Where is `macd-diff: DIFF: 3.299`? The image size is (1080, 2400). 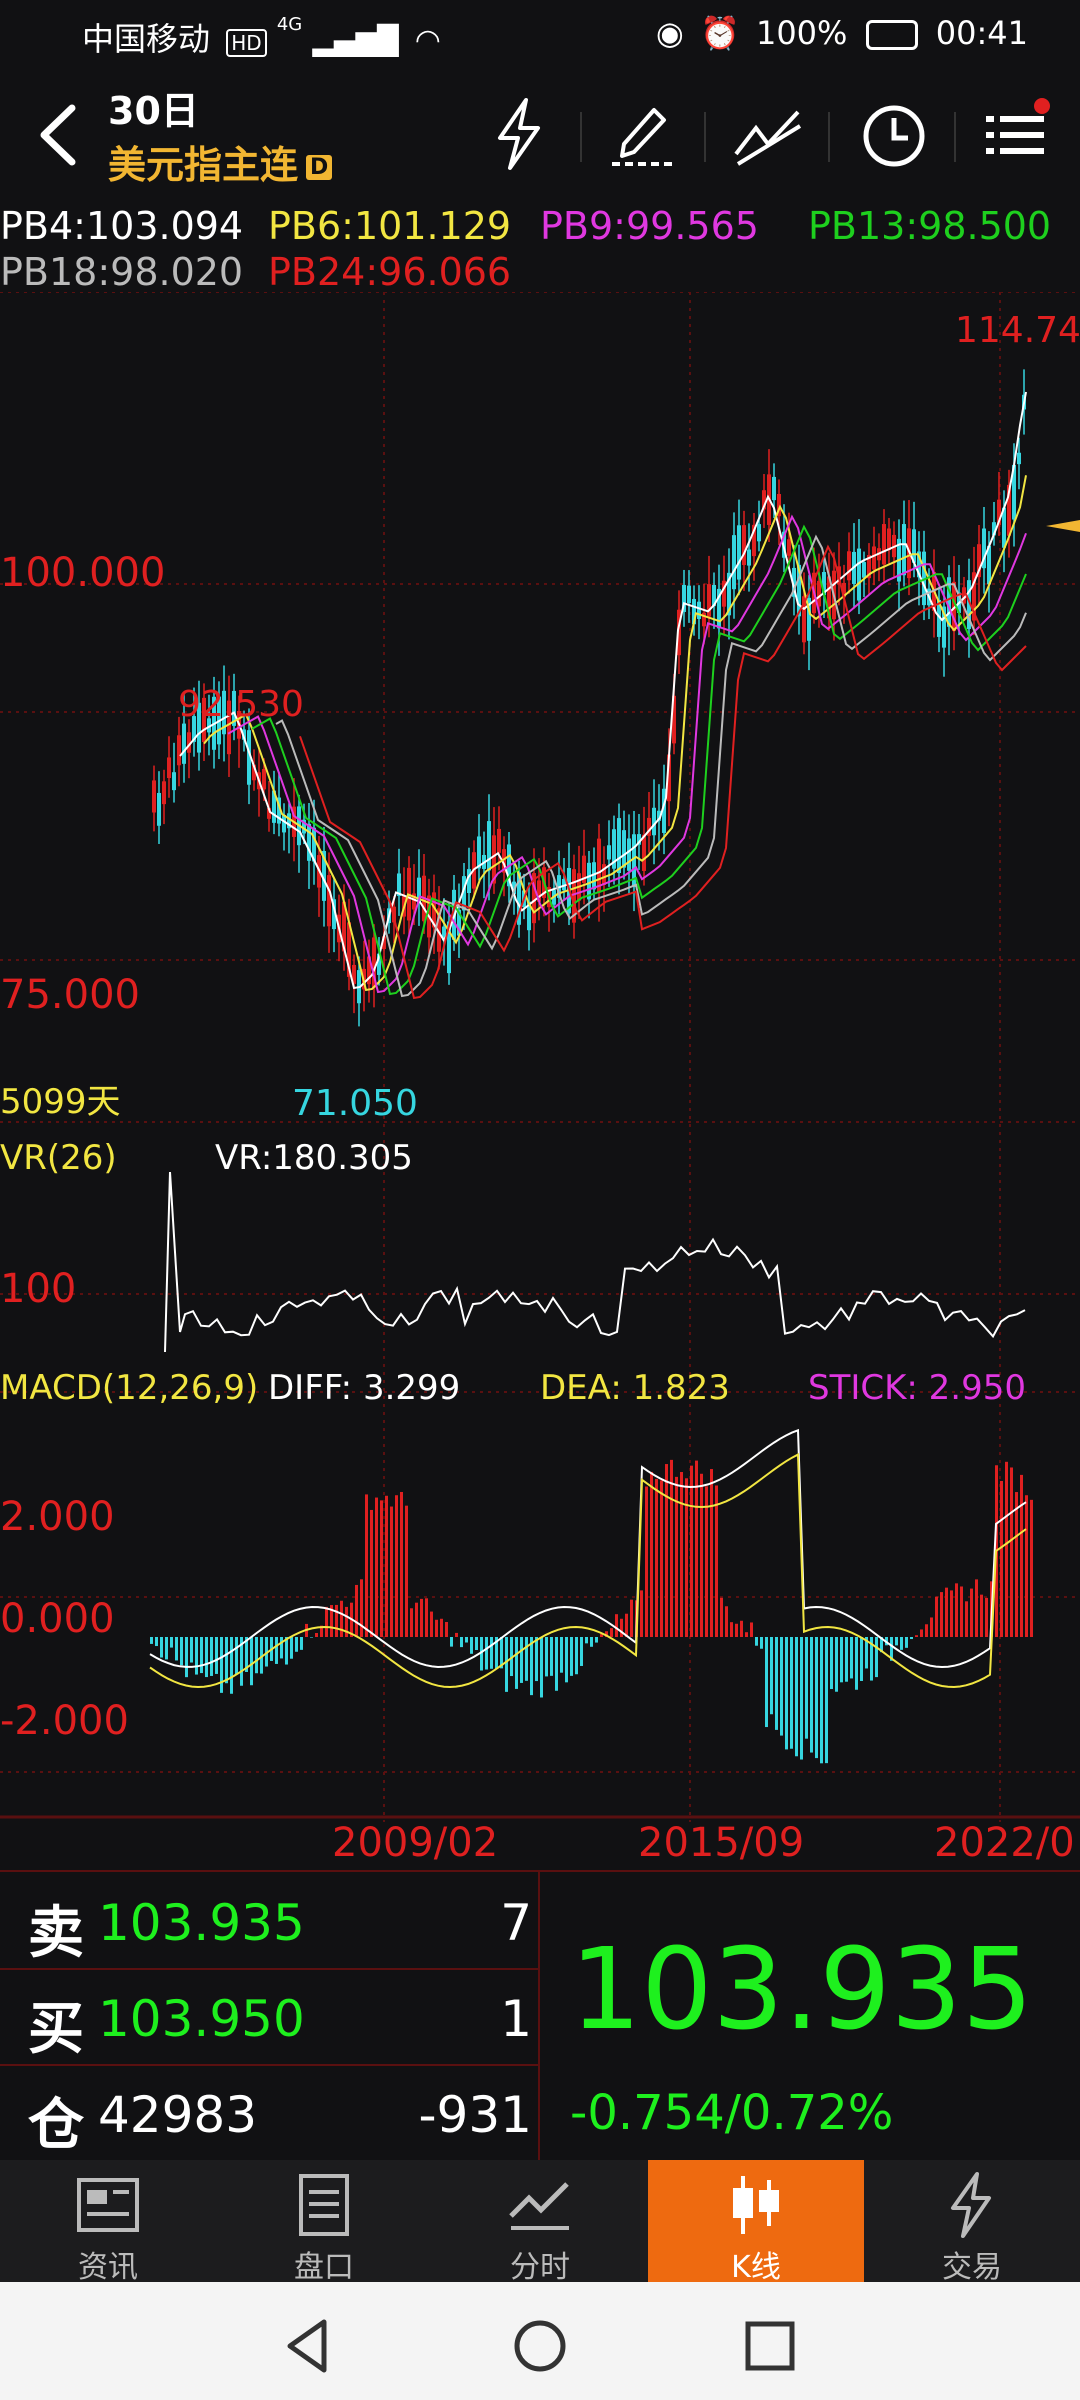 macd-diff: DIFF: 3.299 is located at coordinates (364, 1388).